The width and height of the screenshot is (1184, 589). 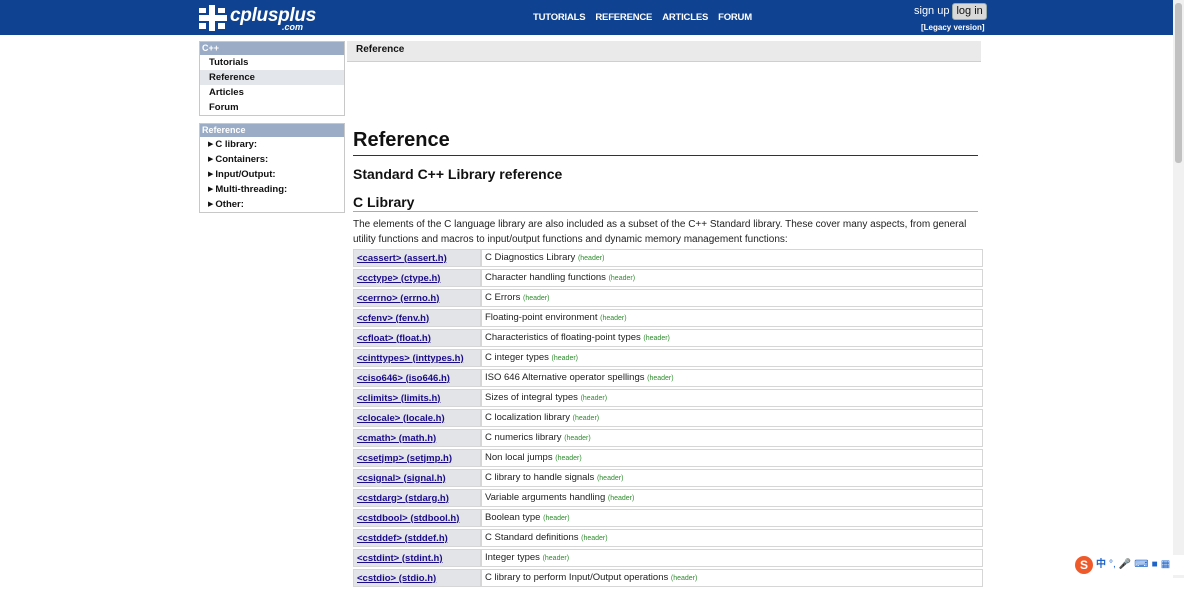 I want to click on nav-tutorials: TUTORIALS, so click(x=559, y=18).